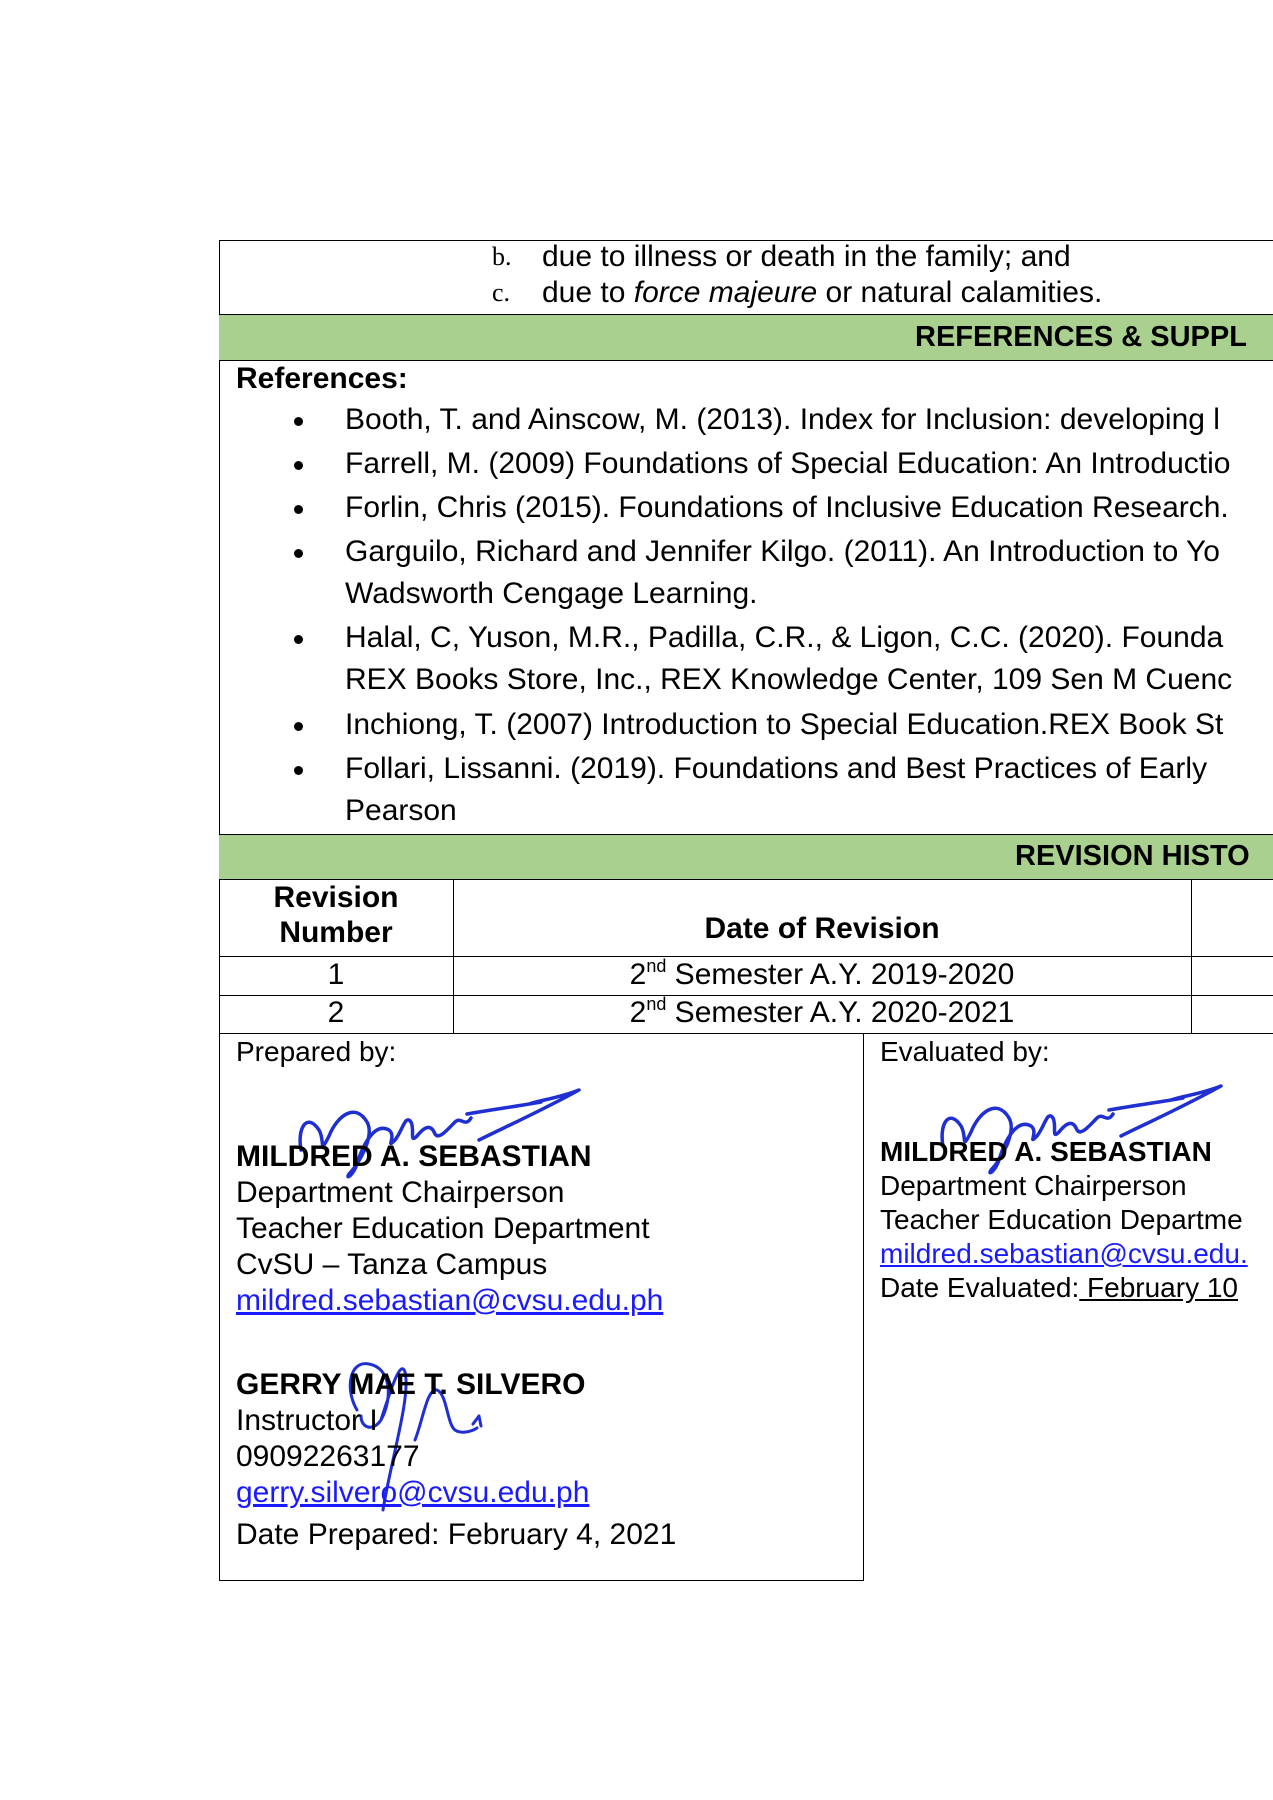  Describe the element at coordinates (322, 378) in the screenshot. I see `references-heading: References:` at that location.